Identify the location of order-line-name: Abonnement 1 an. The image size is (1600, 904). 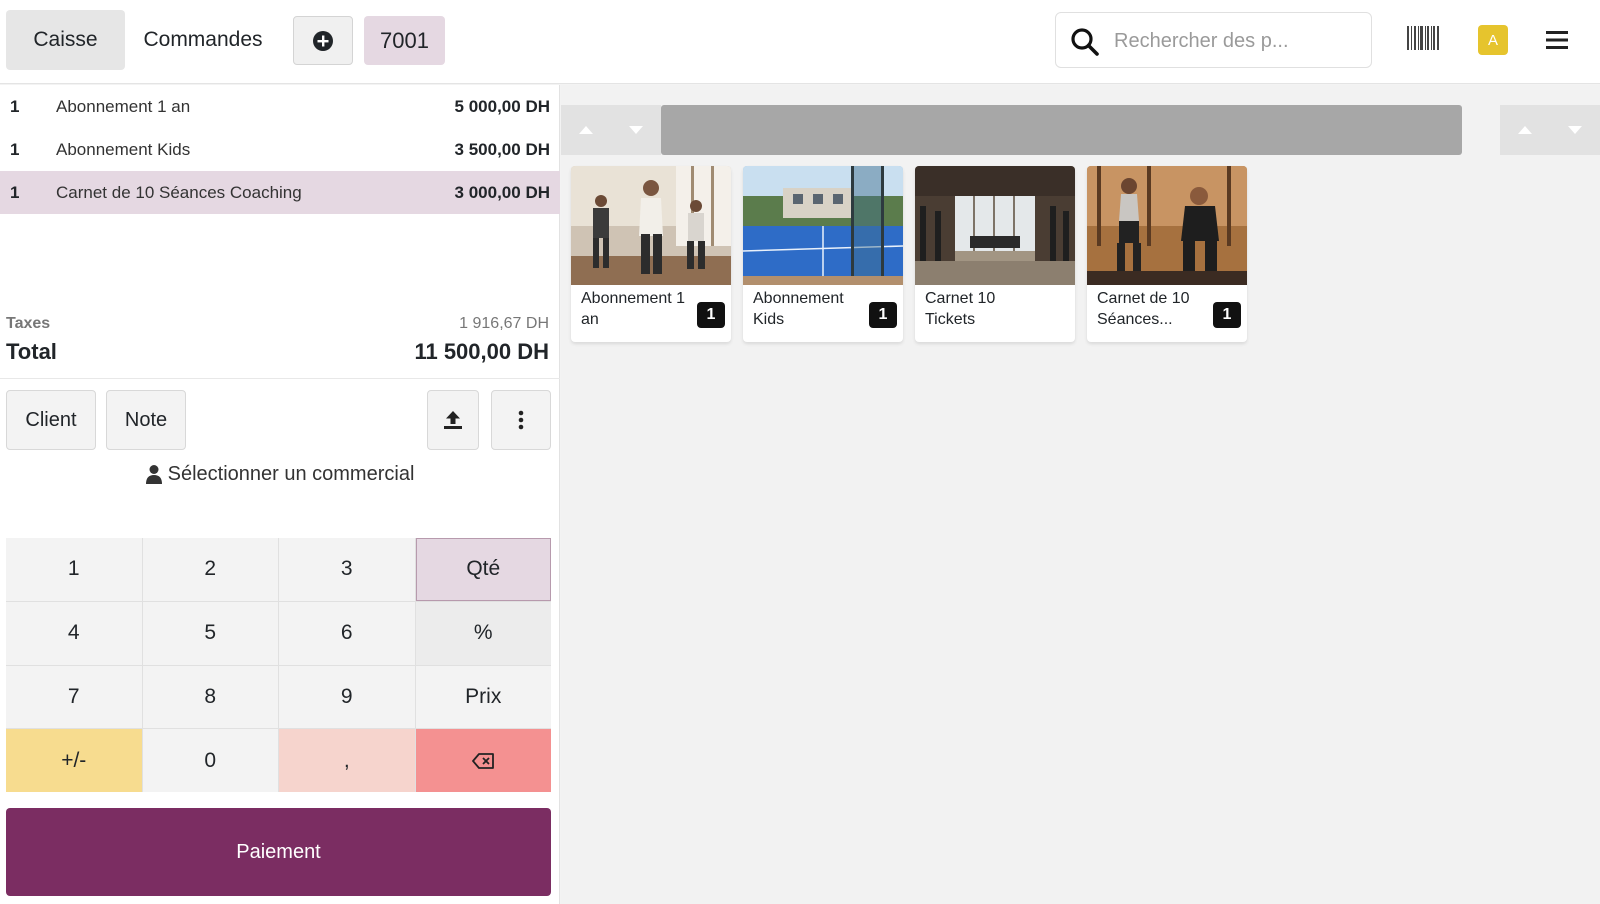
(123, 106).